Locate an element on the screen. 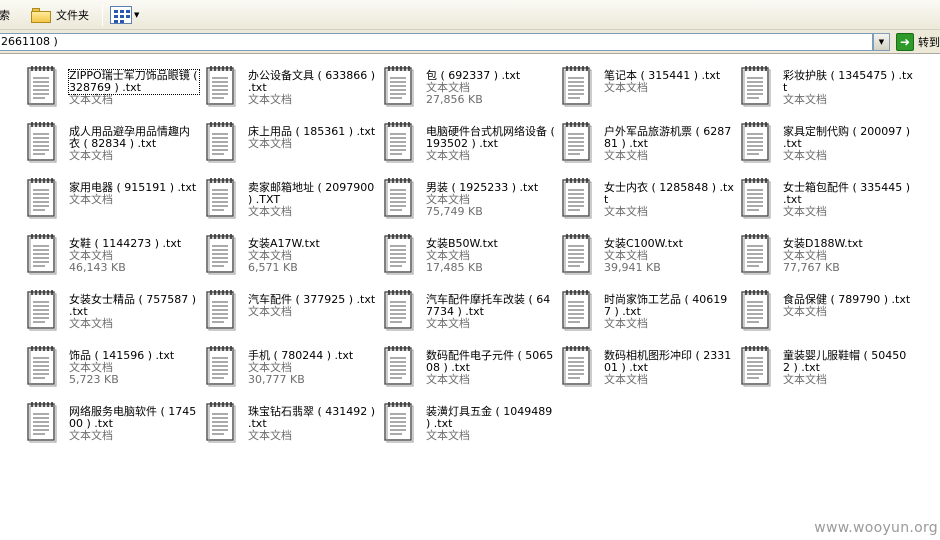 The height and width of the screenshot is (540, 940). file-item: 办公设备文具 ( 633866 ) .txt 文本文档 is located at coordinates (294, 87).